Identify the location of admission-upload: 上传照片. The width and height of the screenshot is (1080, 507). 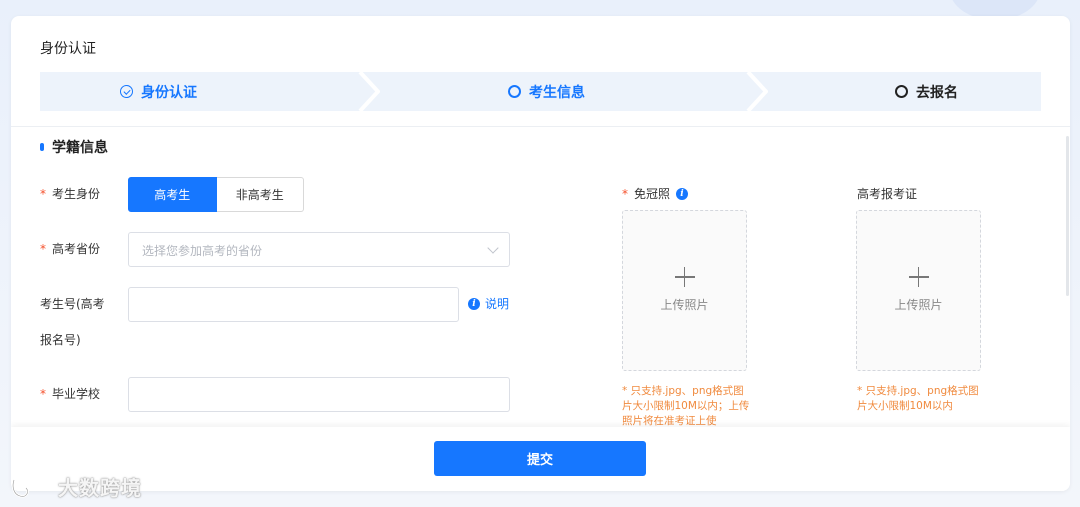
(918, 290).